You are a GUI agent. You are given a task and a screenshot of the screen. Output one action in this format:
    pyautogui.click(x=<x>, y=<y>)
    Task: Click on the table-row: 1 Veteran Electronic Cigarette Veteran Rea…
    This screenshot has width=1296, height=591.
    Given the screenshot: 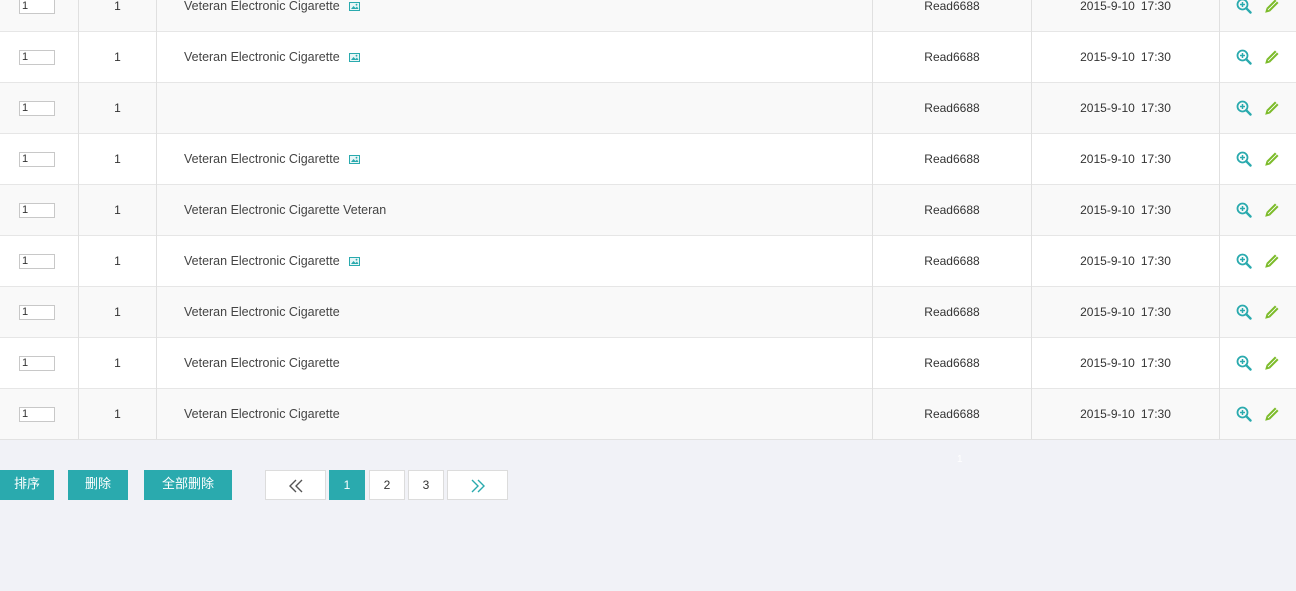 What is the action you would take?
    pyautogui.click(x=648, y=210)
    